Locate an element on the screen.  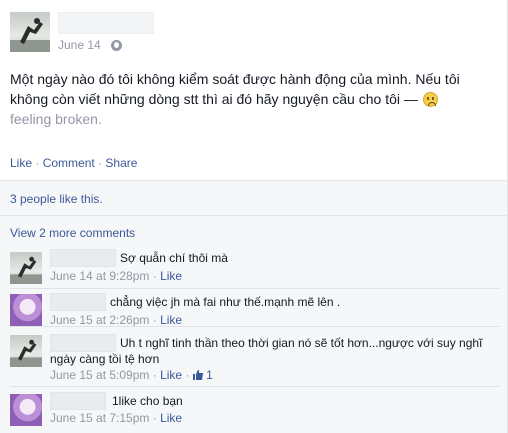
likes-summary: 3 people like this. is located at coordinates (56, 199).